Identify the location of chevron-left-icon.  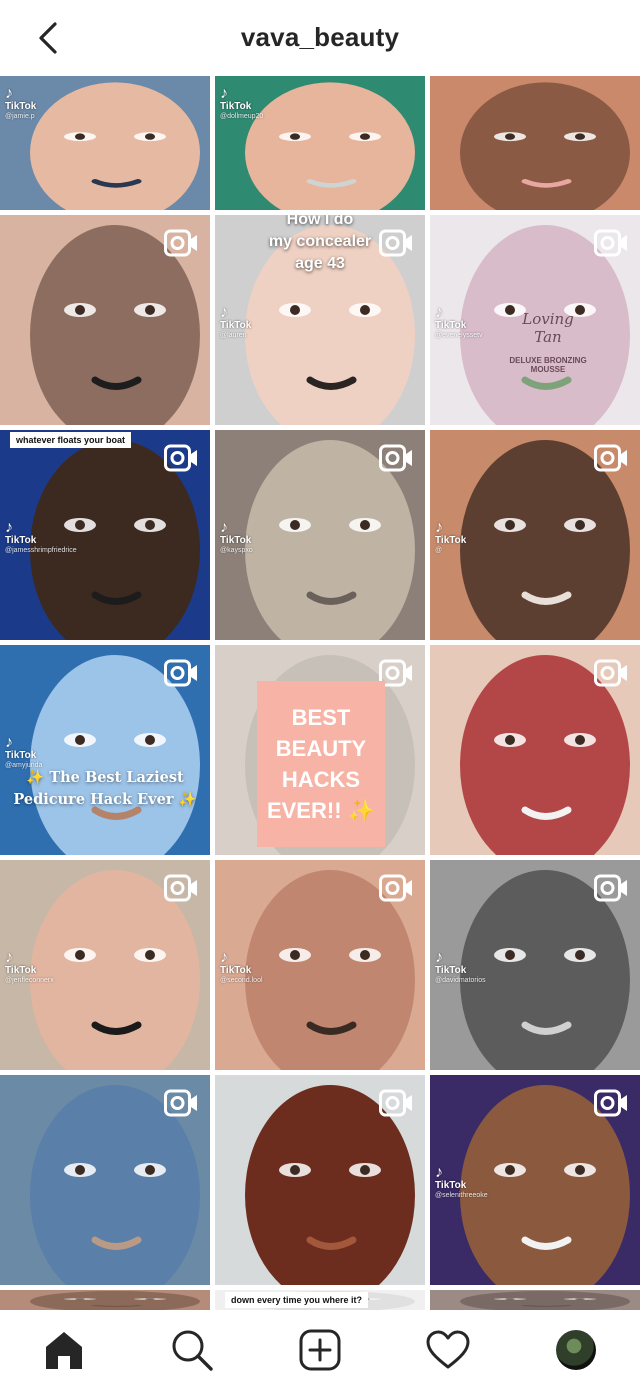
(48, 38).